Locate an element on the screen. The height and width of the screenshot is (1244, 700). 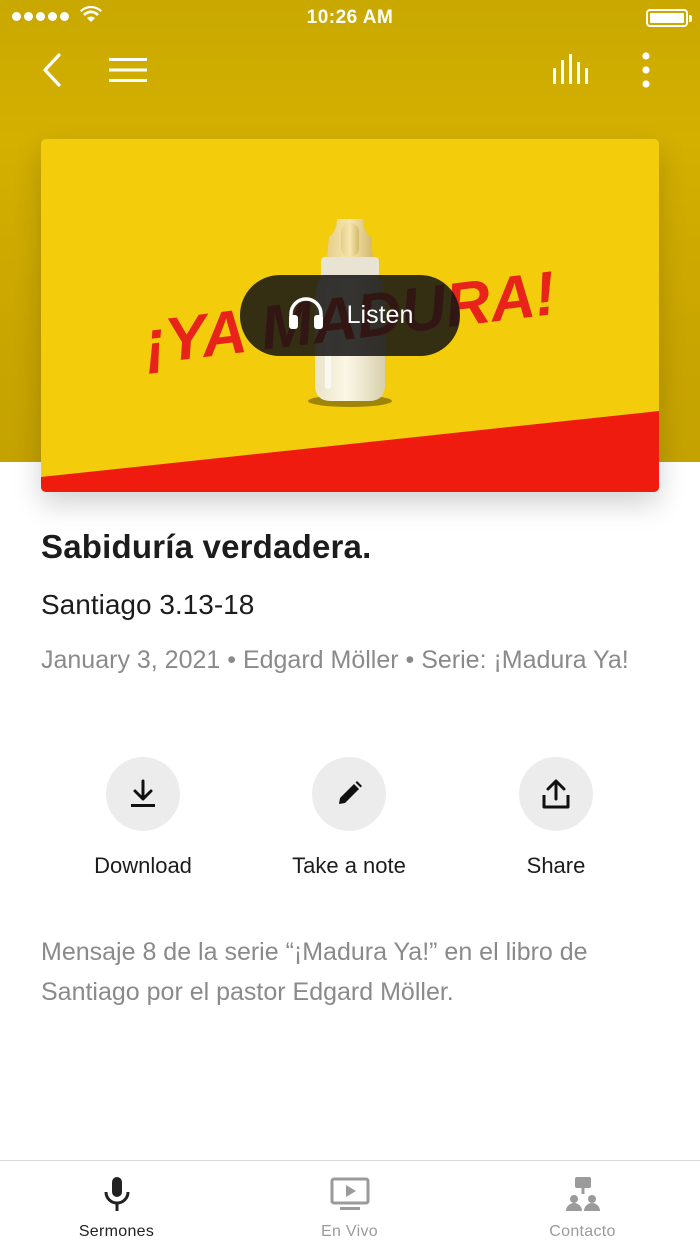
status-bar: 10:26 AM is located at coordinates (350, 18).